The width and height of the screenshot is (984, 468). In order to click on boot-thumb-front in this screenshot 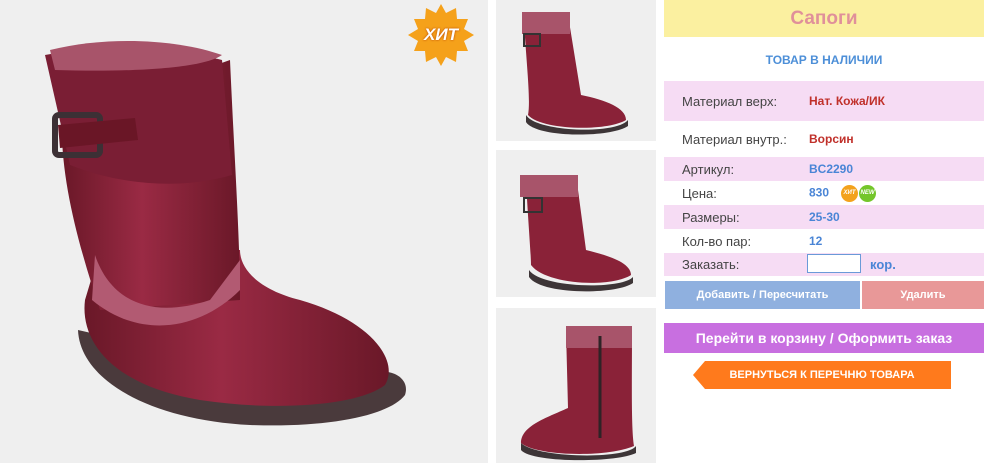, I will do `click(576, 233)`.